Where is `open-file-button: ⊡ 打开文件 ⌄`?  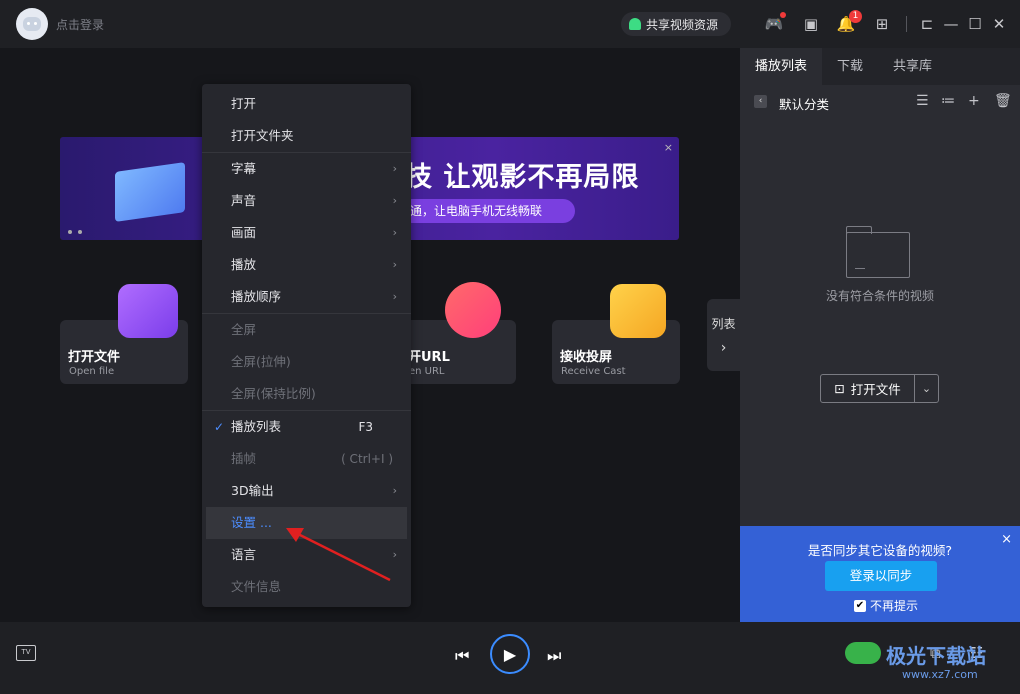 open-file-button: ⊡ 打开文件 ⌄ is located at coordinates (879, 388).